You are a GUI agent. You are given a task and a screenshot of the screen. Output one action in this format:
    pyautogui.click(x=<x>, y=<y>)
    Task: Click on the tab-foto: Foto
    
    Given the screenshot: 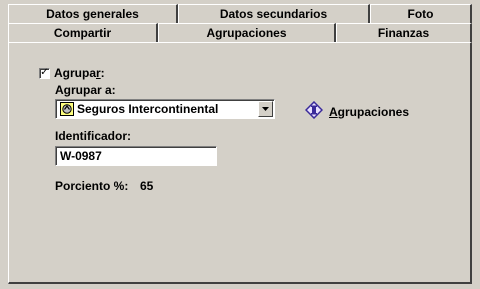 What is the action you would take?
    pyautogui.click(x=421, y=13)
    